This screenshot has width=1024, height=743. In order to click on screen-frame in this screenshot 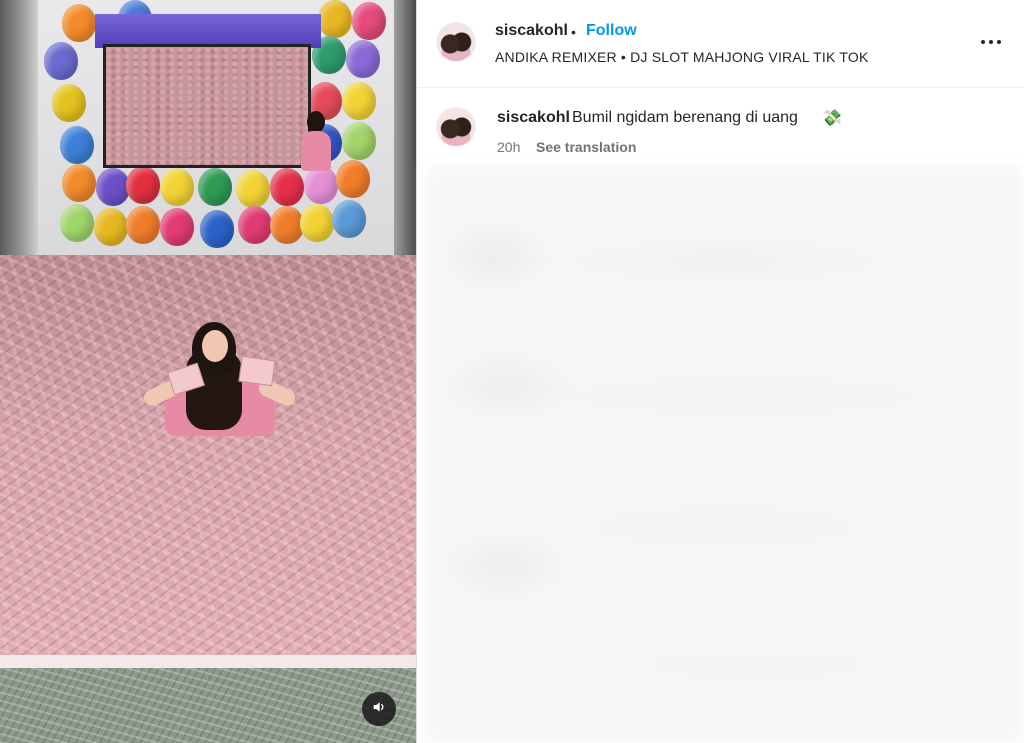, I will do `click(208, 31)`.